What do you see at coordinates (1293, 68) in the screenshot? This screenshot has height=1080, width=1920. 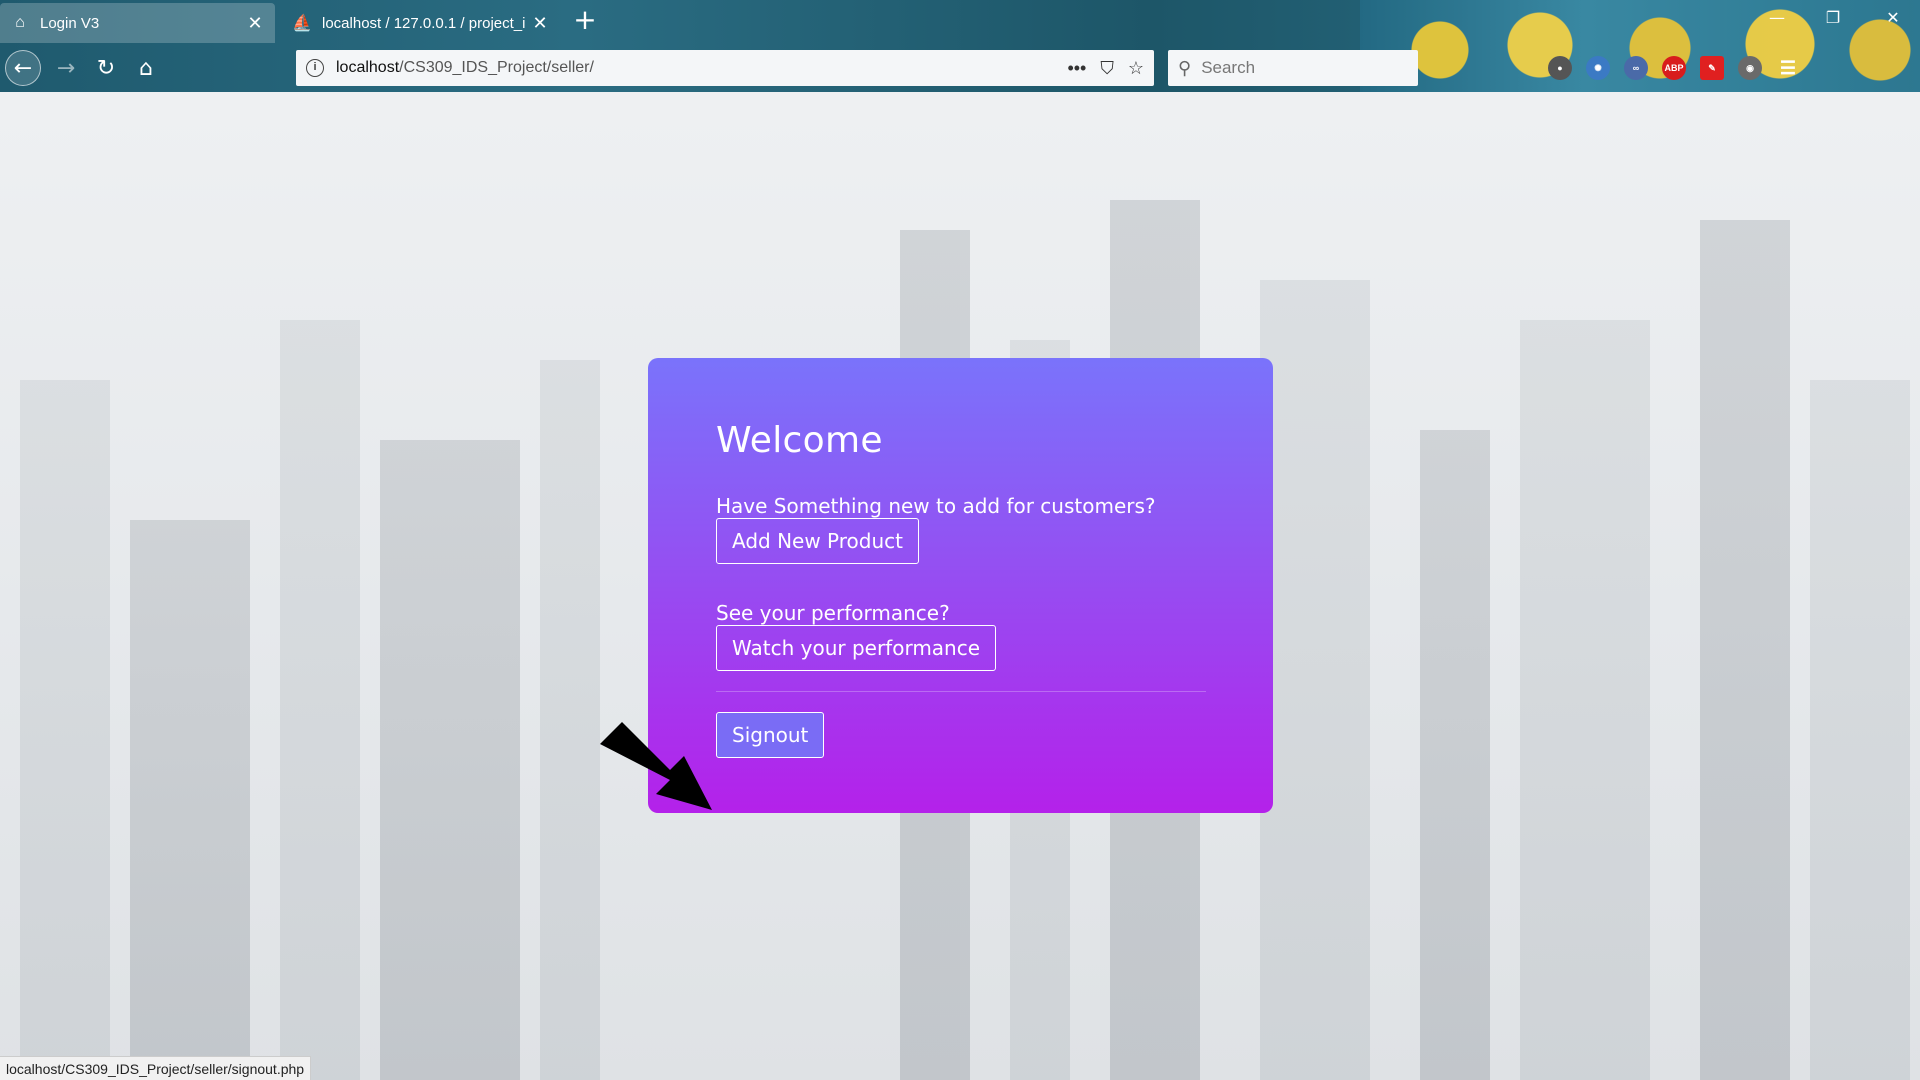 I see `search-bar: ⚲ Search` at bounding box center [1293, 68].